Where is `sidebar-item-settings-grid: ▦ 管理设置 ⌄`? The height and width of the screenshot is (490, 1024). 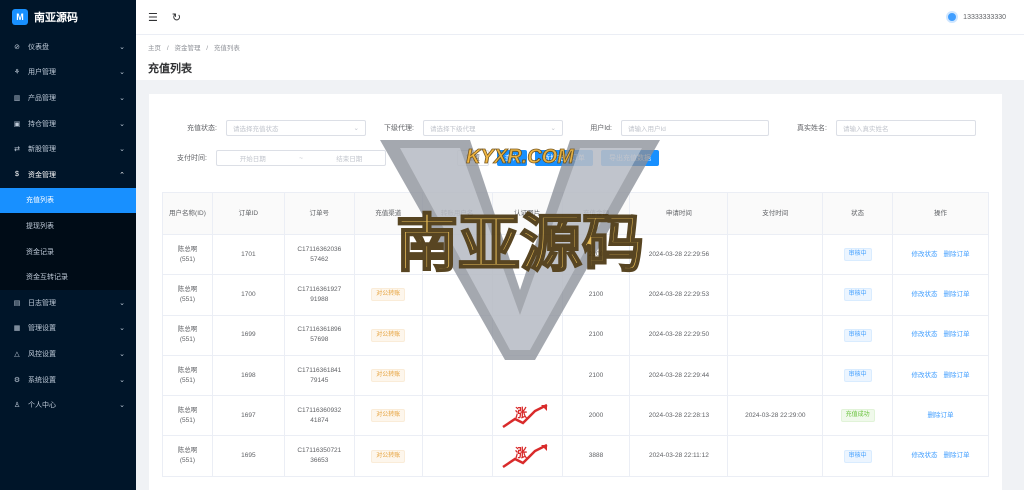
sidebar-item-settings-grid: ▦ 管理设置 ⌄ is located at coordinates (68, 329).